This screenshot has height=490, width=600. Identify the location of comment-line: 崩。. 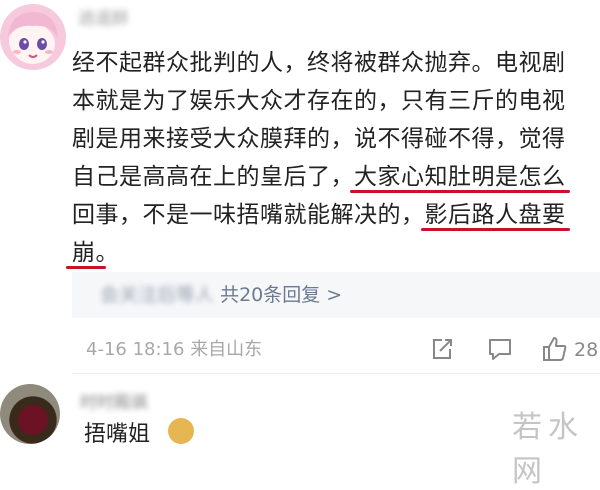
(332, 253).